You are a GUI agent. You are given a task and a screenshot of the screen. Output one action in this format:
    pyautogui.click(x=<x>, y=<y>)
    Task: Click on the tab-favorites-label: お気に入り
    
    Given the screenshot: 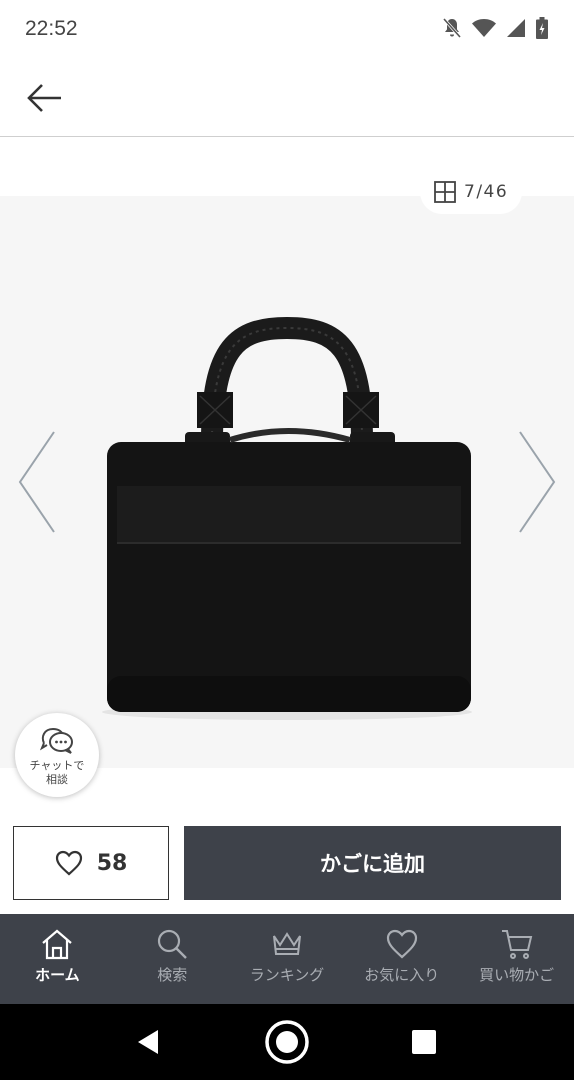 What is the action you would take?
    pyautogui.click(x=402, y=975)
    